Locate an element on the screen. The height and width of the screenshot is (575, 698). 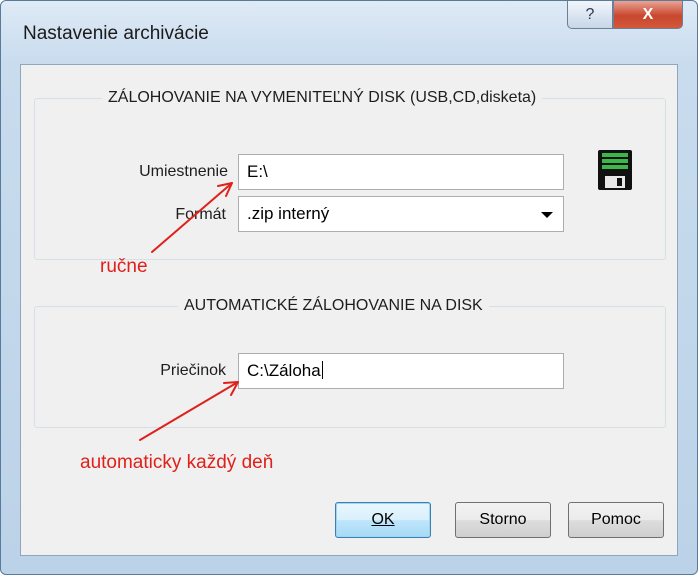
manual-annotation: ručne is located at coordinates (124, 266).